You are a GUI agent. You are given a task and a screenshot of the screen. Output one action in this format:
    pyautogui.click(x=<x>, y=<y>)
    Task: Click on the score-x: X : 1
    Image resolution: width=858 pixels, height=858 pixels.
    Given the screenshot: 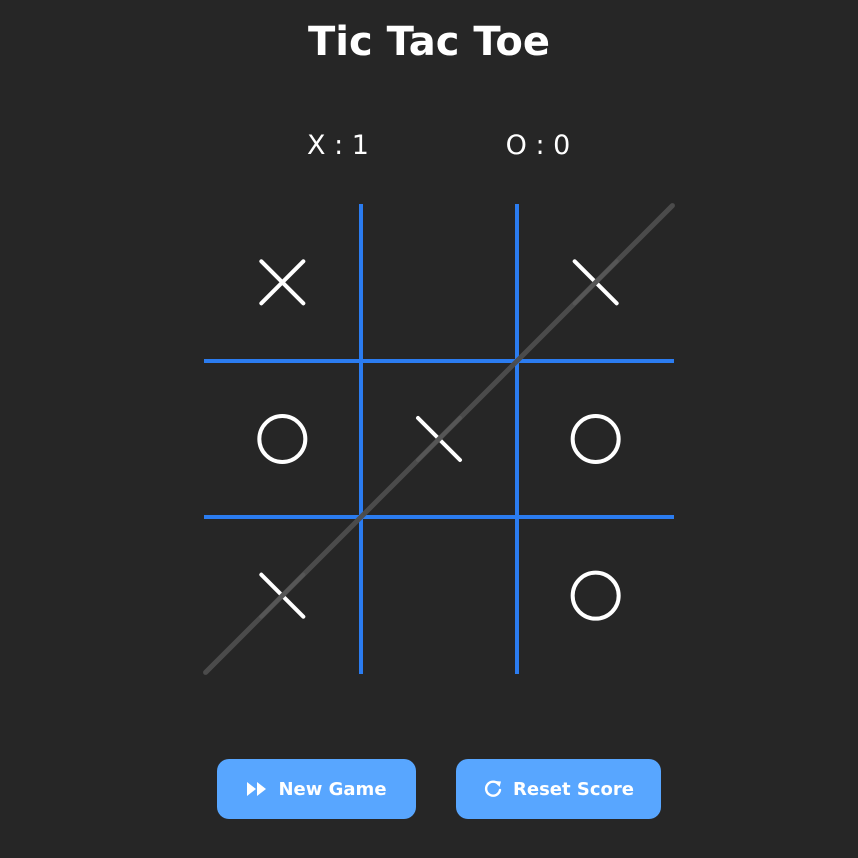 What is the action you would take?
    pyautogui.click(x=338, y=145)
    